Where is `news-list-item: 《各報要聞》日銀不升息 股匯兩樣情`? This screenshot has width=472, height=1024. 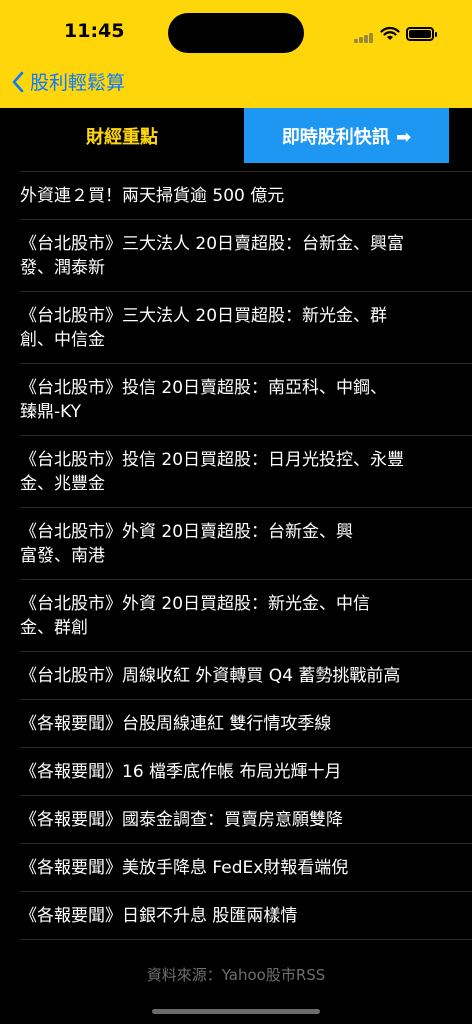 news-list-item: 《各報要聞》日銀不升息 股匯兩樣情 is located at coordinates (246, 915).